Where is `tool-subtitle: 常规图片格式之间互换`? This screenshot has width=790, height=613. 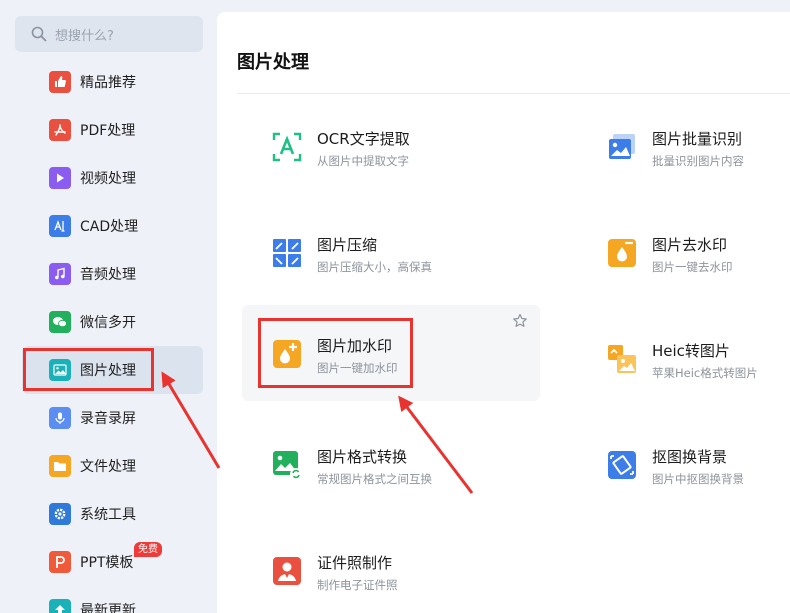 tool-subtitle: 常规图片格式之间互换 is located at coordinates (374, 479).